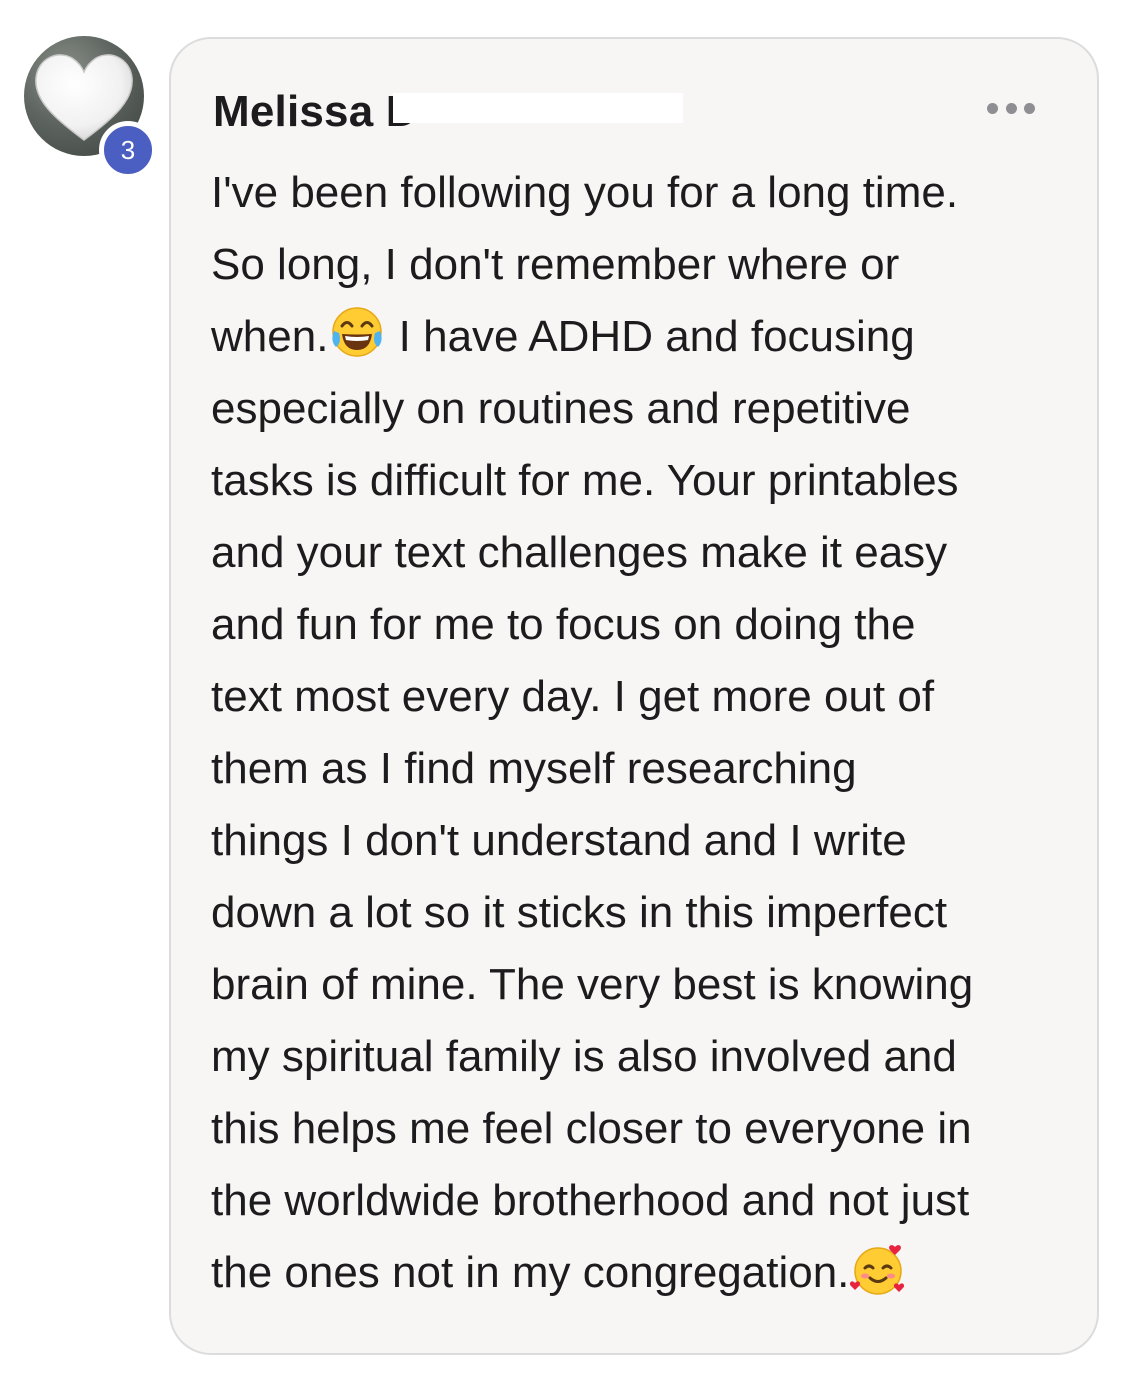 This screenshot has height=1375, width=1125. Describe the element at coordinates (559, 840) in the screenshot. I see `comment-line: things I don't understand and I write` at that location.